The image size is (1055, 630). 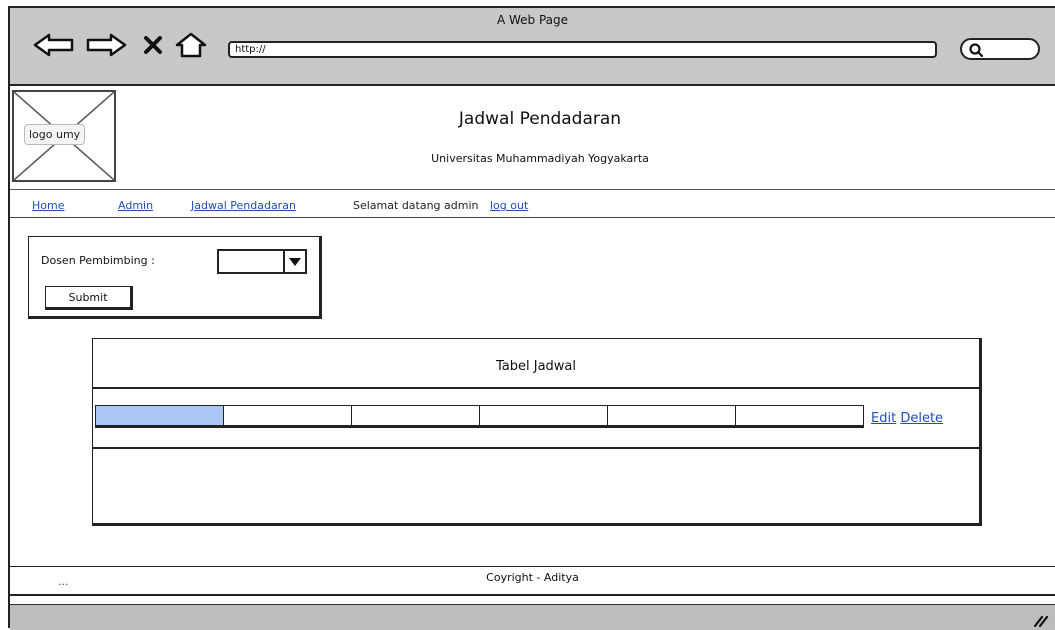 What do you see at coordinates (883, 418) in the screenshot?
I see `edit-link: Edit` at bounding box center [883, 418].